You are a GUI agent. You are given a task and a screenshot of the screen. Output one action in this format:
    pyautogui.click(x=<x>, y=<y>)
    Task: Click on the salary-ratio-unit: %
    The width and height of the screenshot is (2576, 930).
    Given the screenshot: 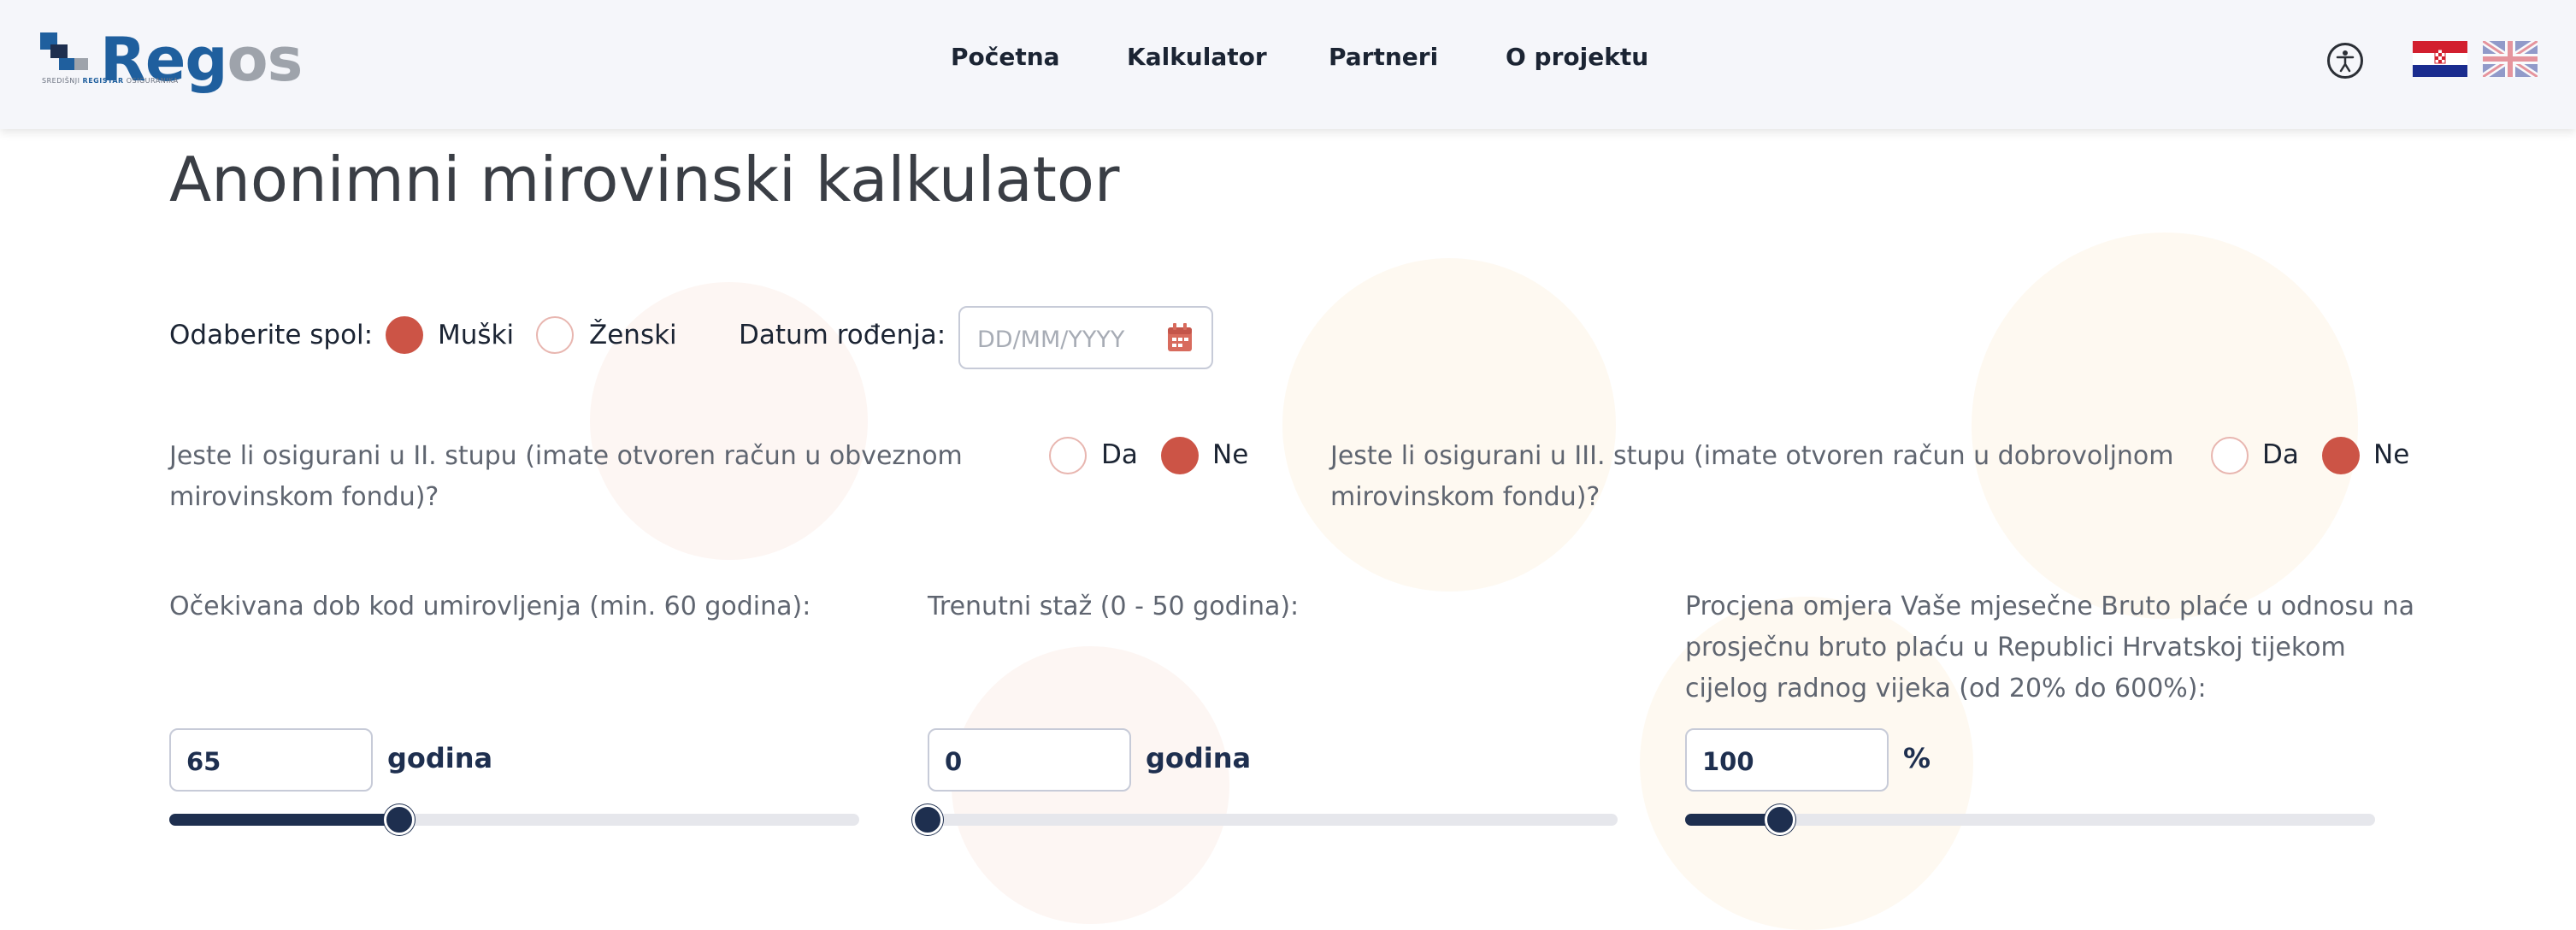 What is the action you would take?
    pyautogui.click(x=1917, y=758)
    